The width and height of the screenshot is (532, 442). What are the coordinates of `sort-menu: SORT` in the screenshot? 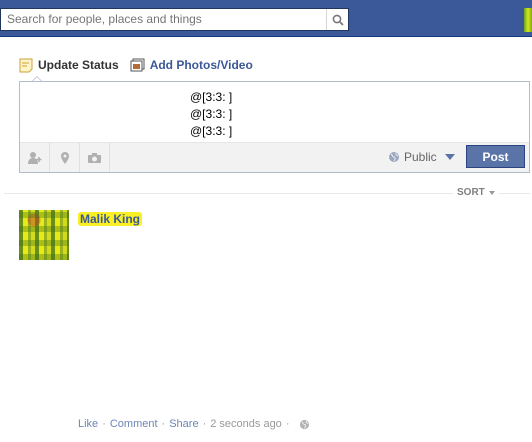 It's located at (476, 192).